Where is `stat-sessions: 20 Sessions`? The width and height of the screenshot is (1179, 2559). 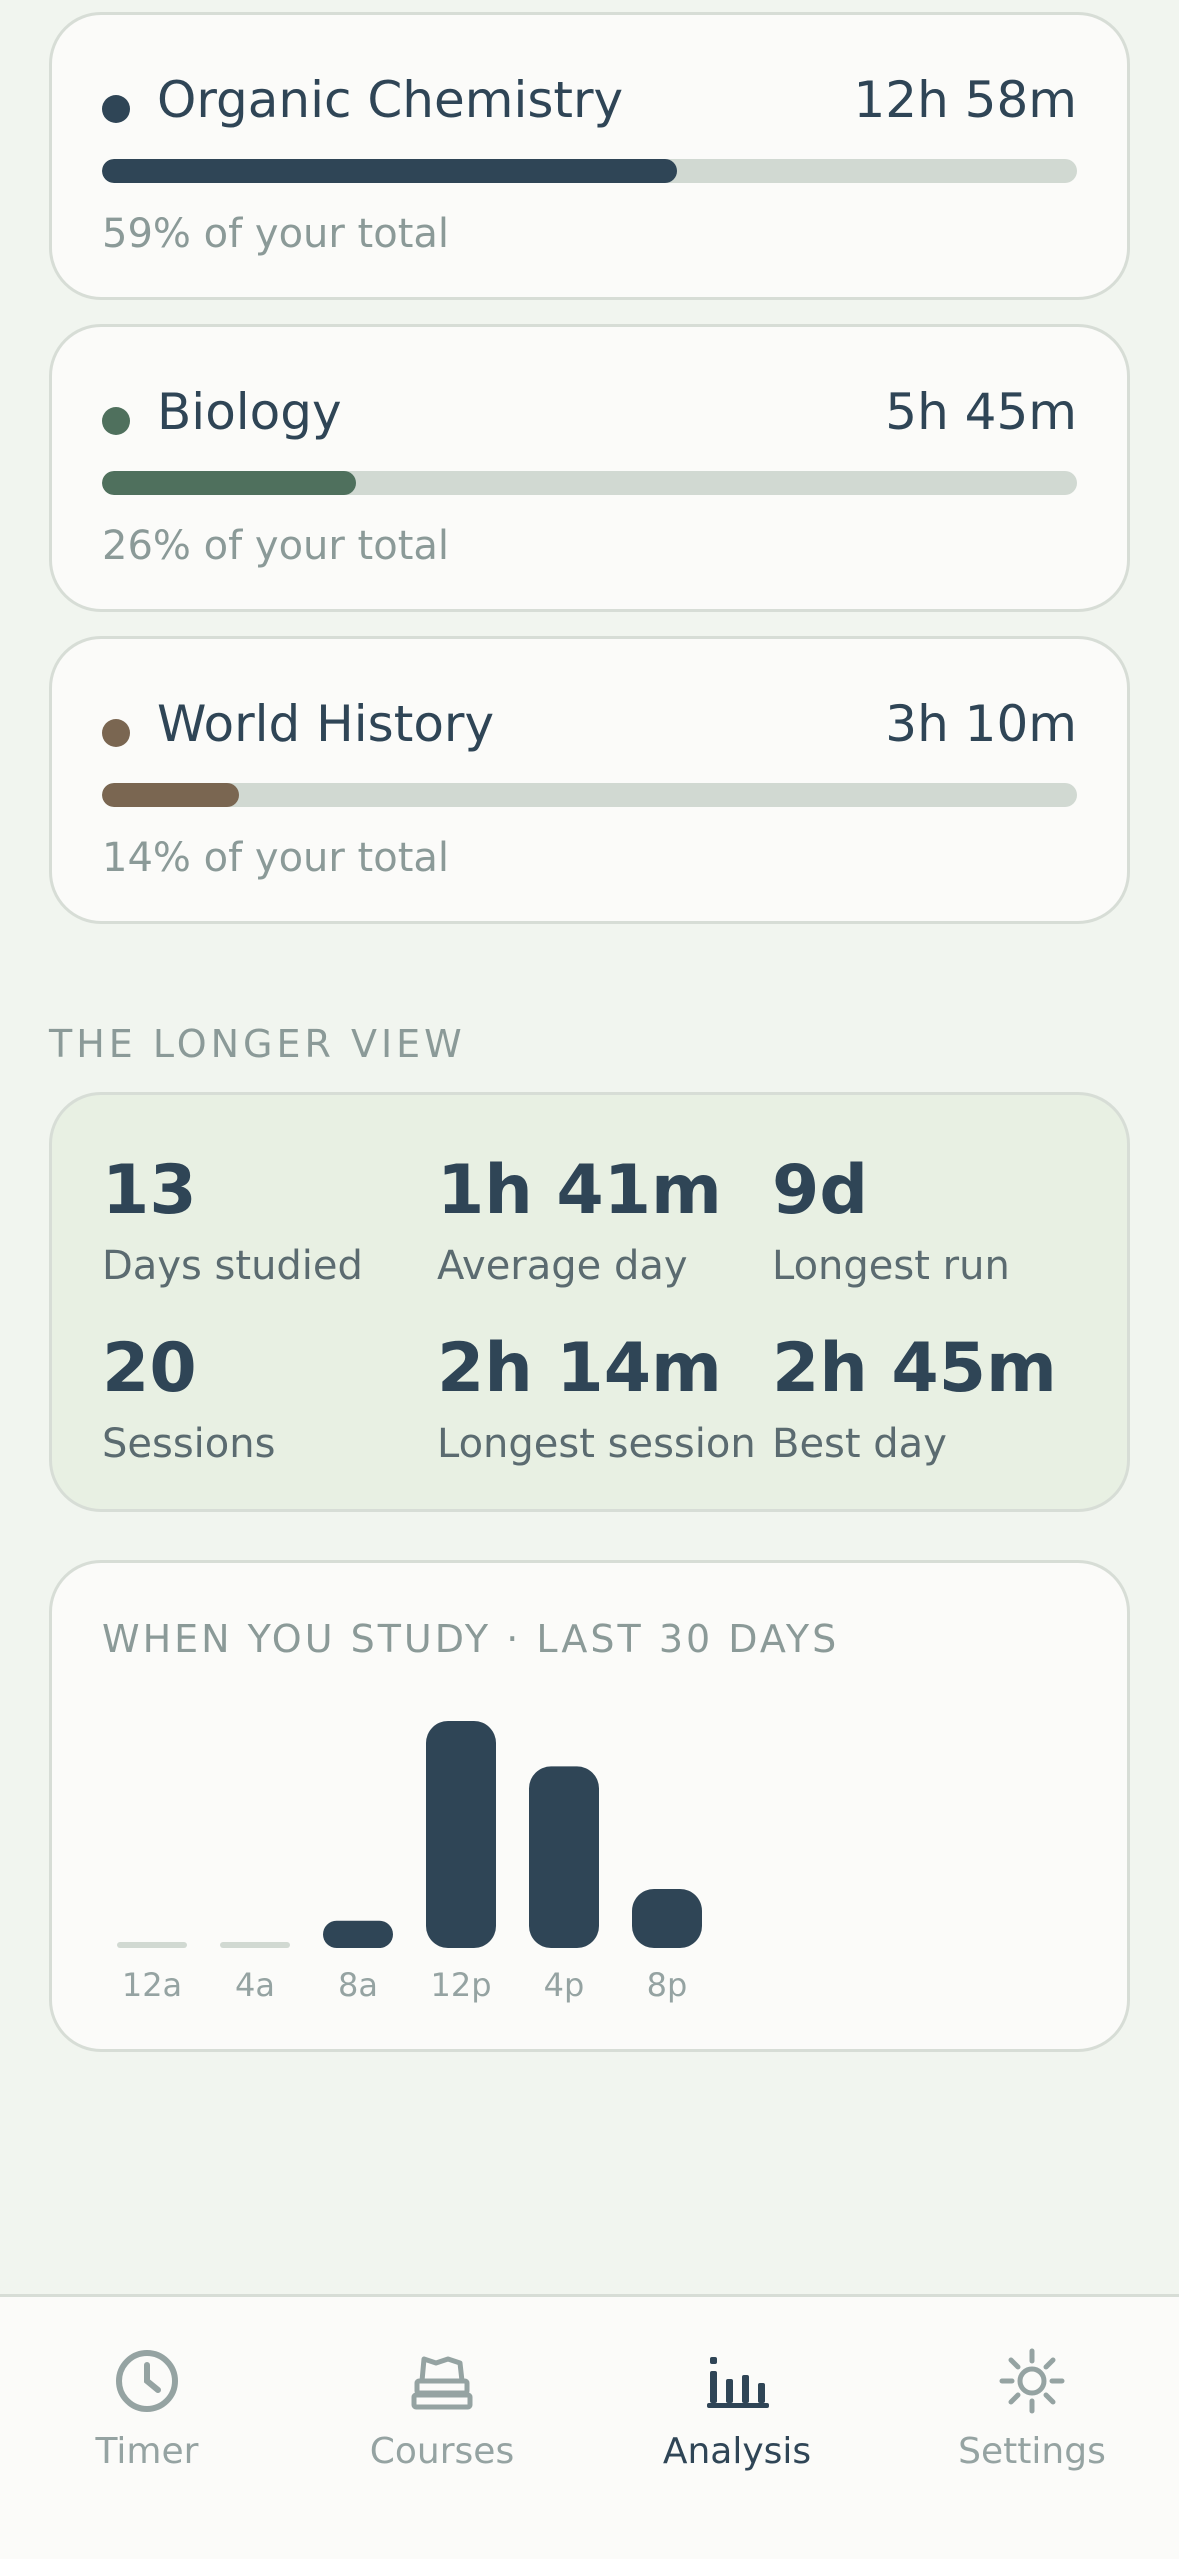
stat-sessions: 20 Sessions is located at coordinates (189, 1398).